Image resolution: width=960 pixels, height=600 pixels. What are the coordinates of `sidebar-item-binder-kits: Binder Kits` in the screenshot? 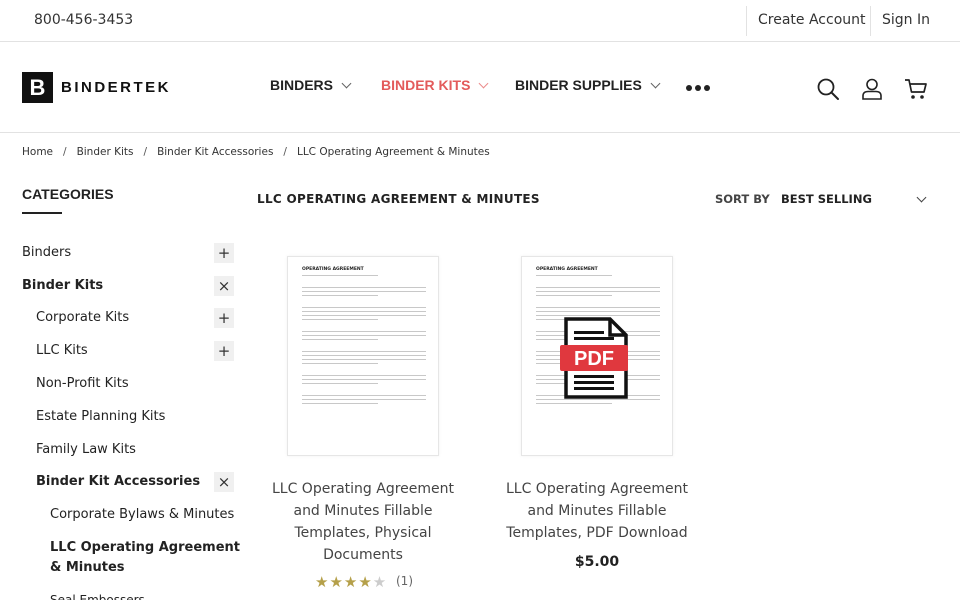 It's located at (62, 286).